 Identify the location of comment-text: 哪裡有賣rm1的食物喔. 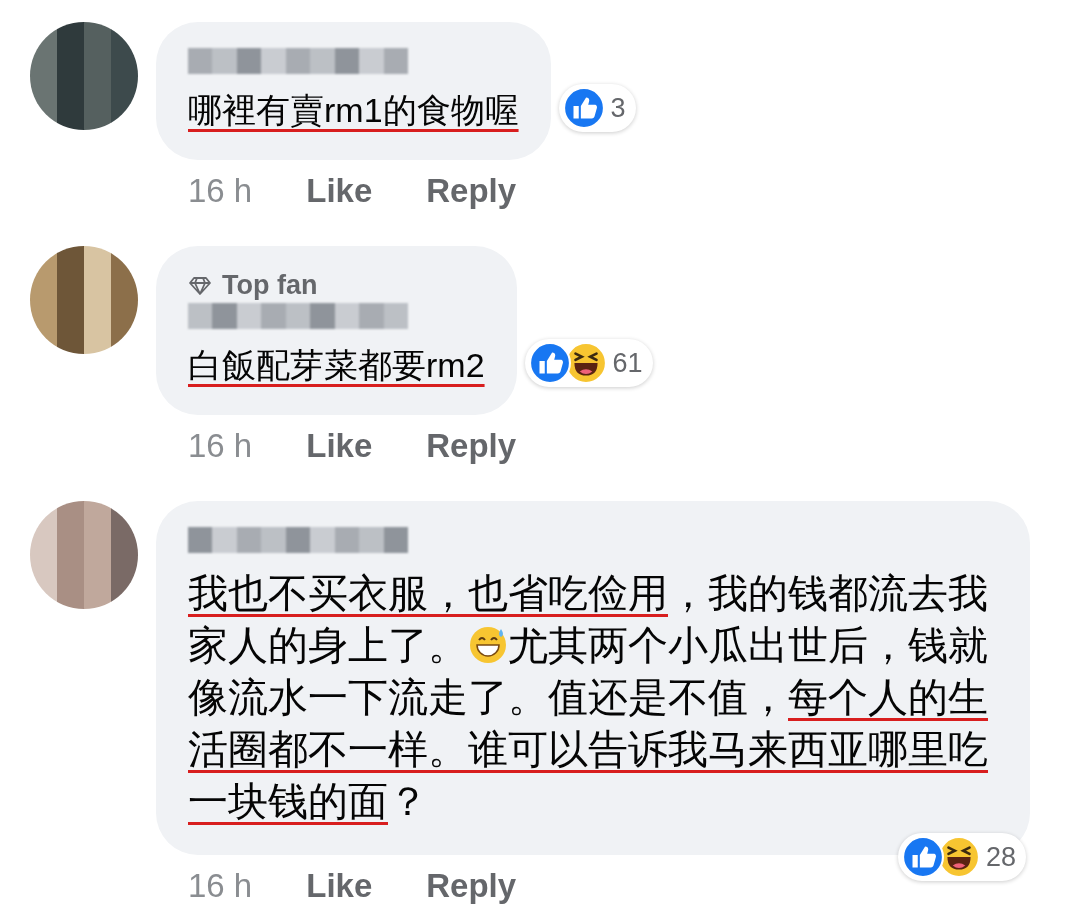
(353, 110).